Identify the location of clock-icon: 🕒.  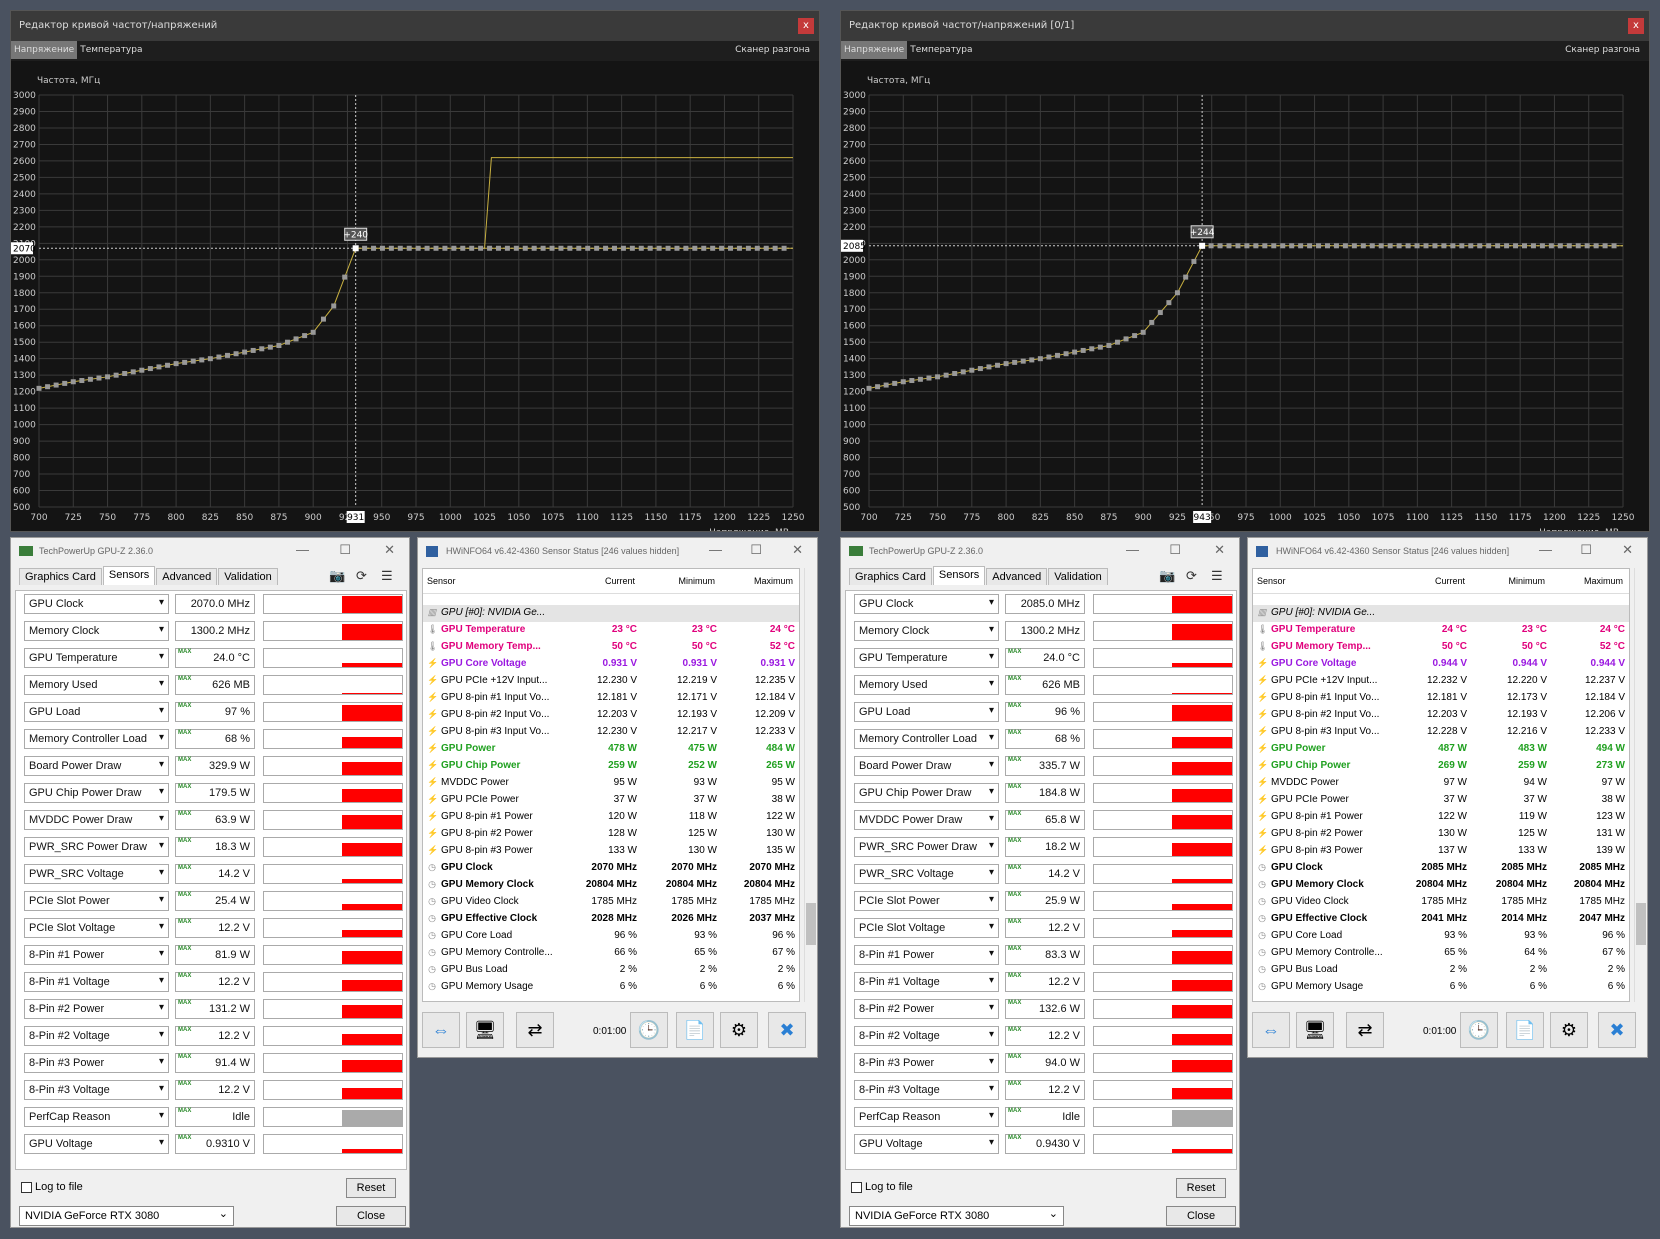
(649, 1030).